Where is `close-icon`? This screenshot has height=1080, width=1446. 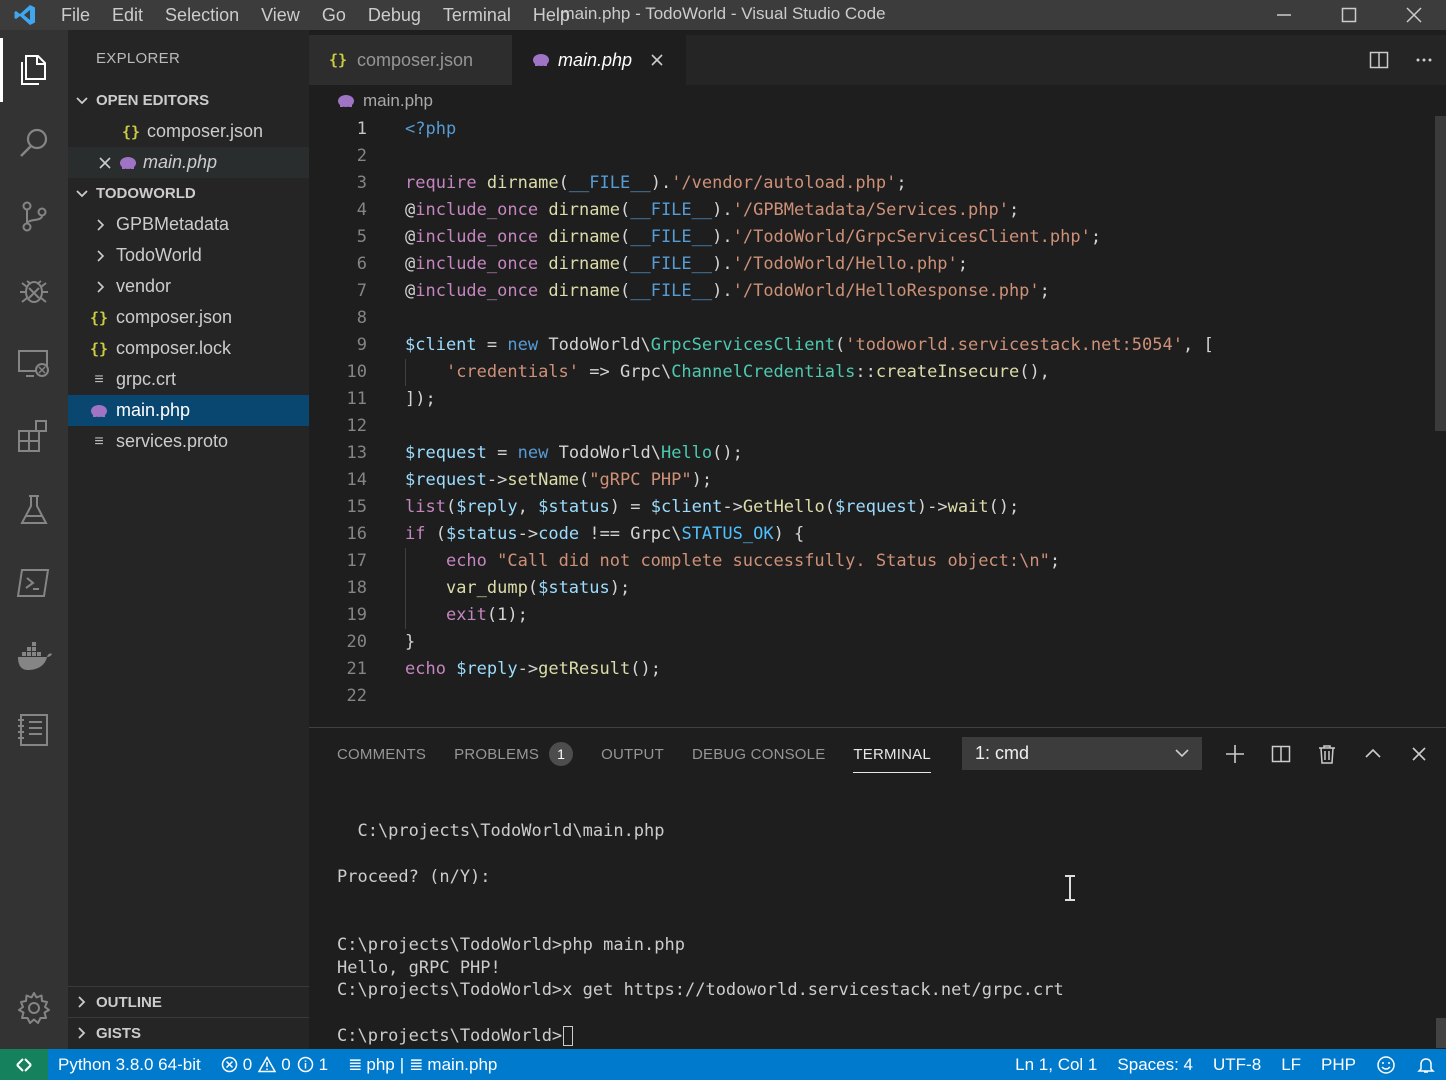 close-icon is located at coordinates (1413, 15).